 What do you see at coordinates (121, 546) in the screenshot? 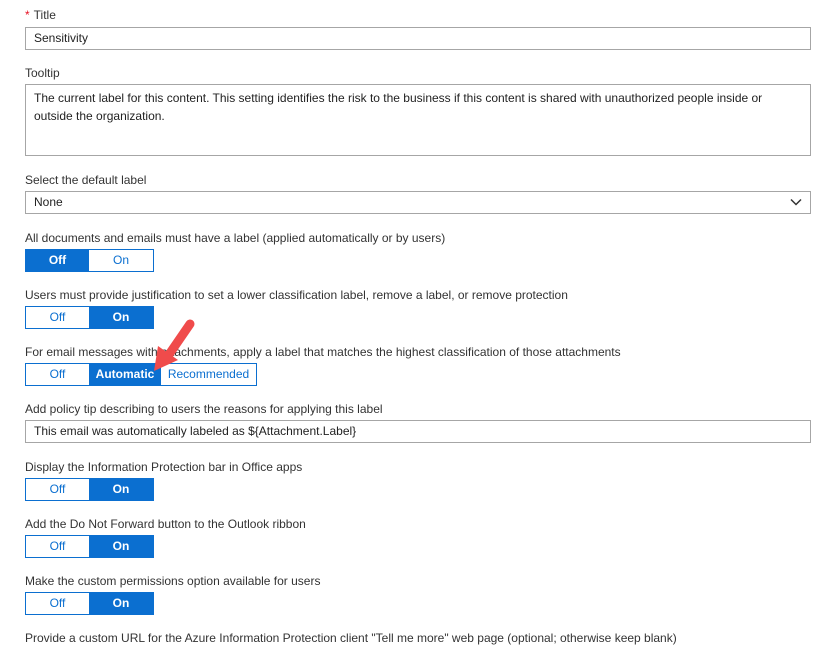
I see `do-not-forward-on: On` at bounding box center [121, 546].